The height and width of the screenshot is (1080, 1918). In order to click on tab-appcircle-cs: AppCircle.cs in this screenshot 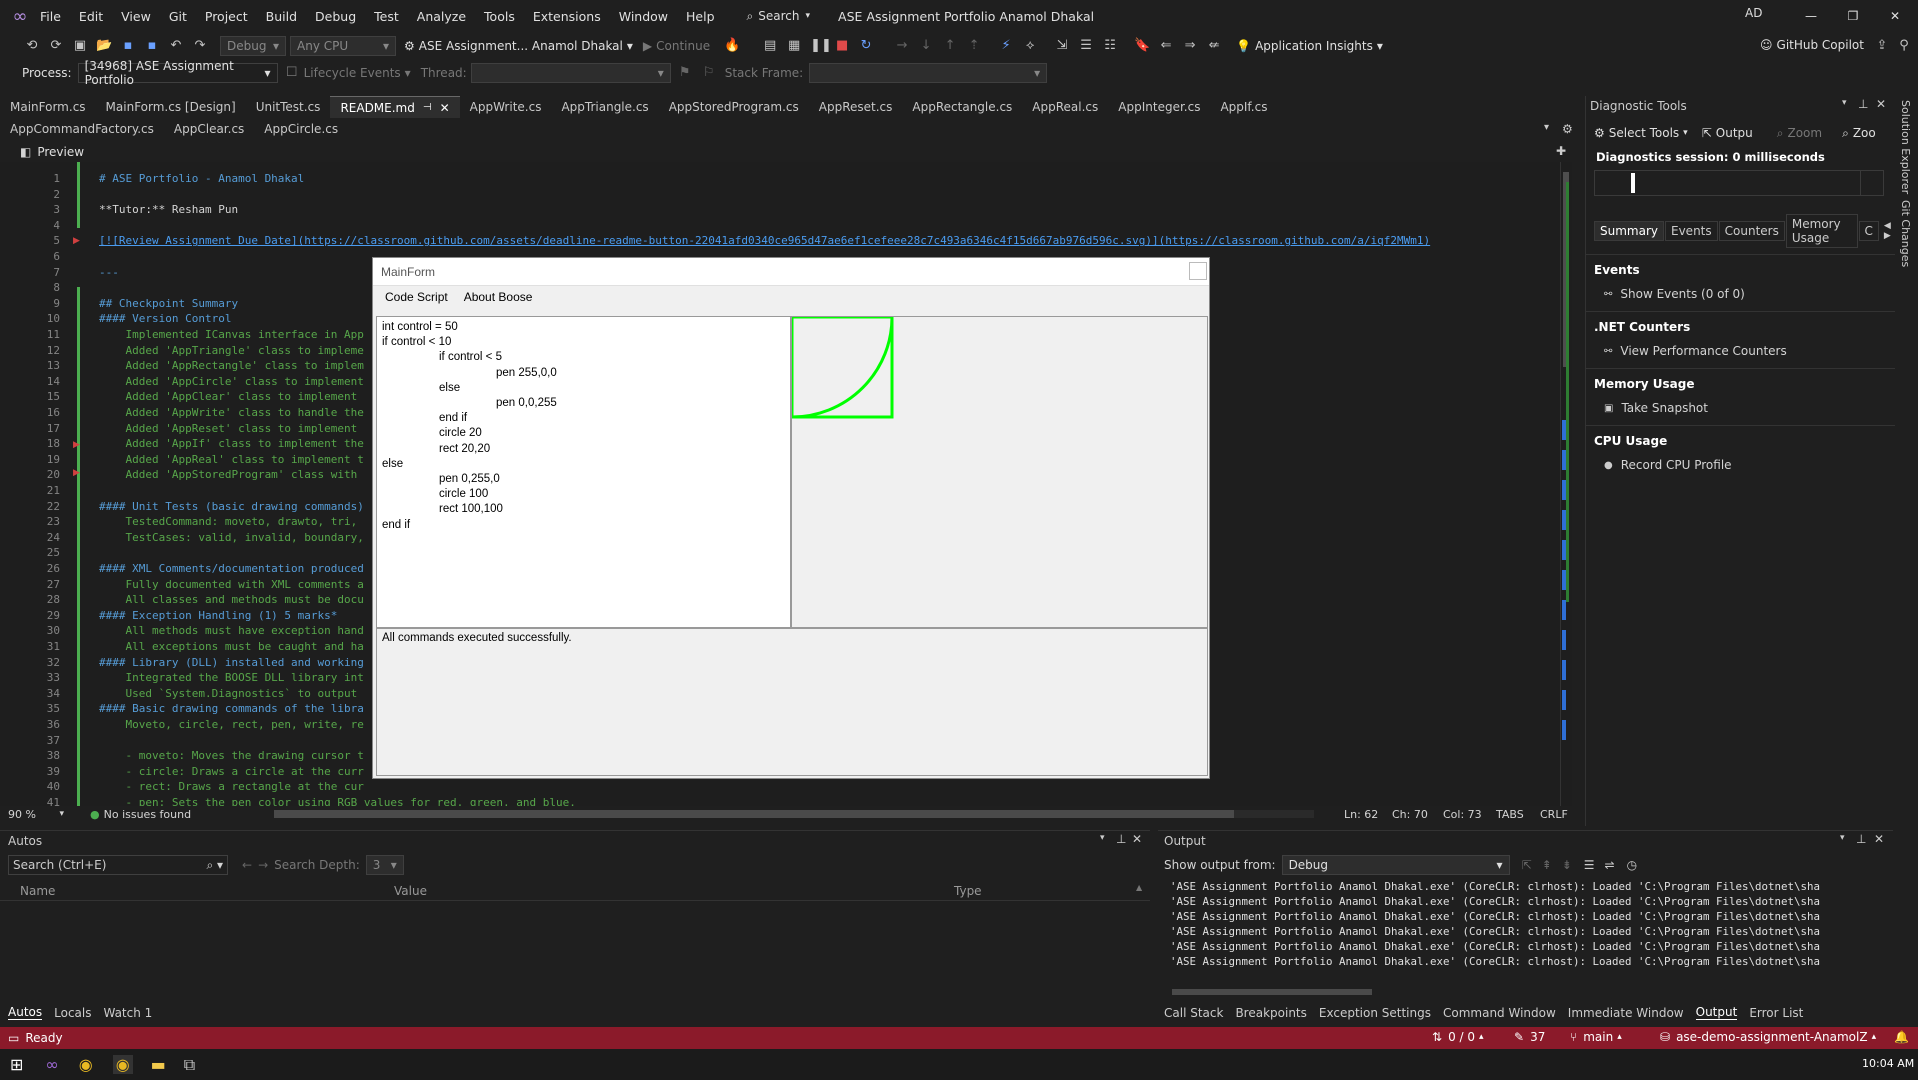, I will do `click(301, 129)`.